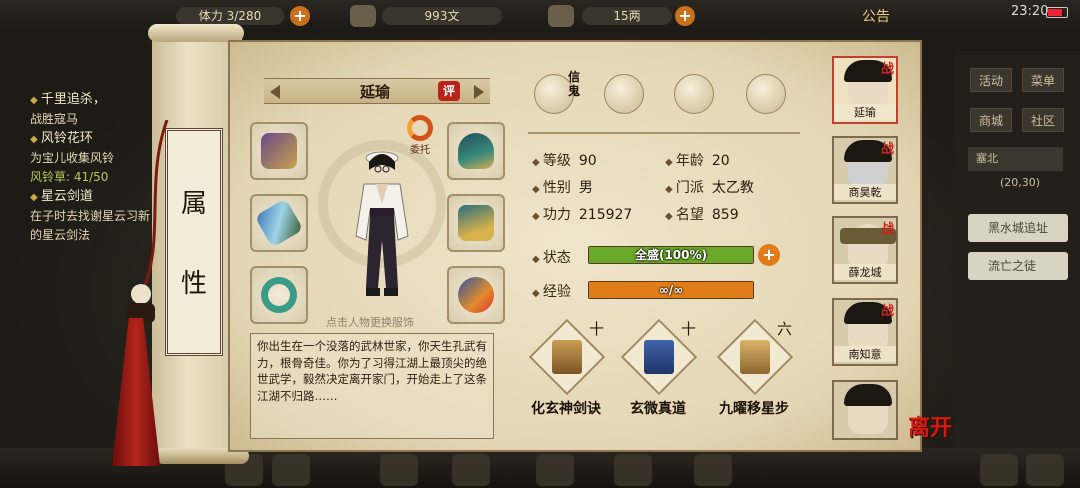 This screenshot has width=1080, height=488. What do you see at coordinates (193, 284) in the screenshot?
I see `tab-char: 性` at bounding box center [193, 284].